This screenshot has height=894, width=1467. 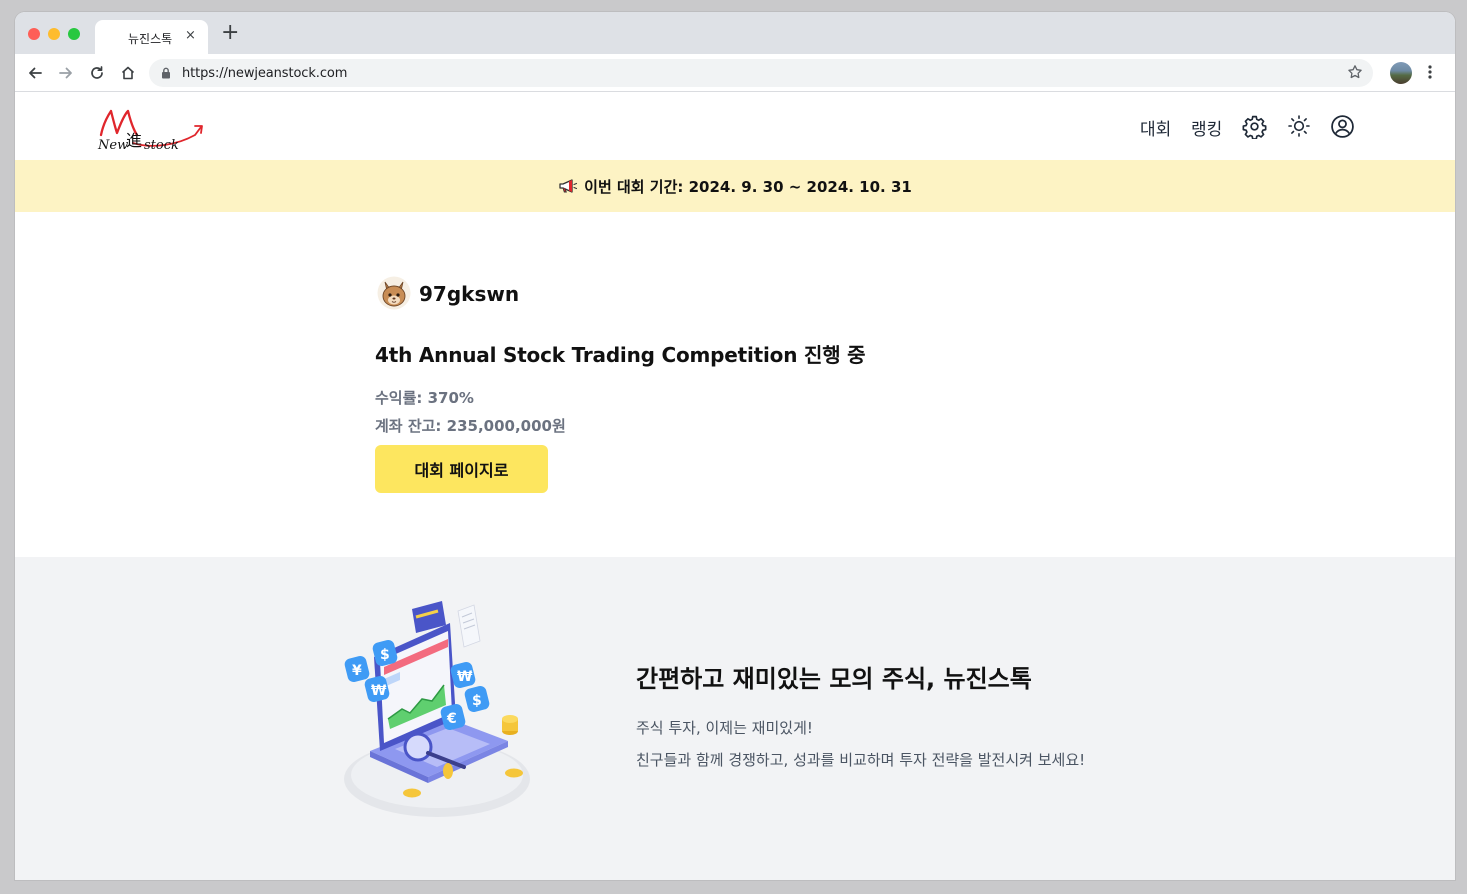 I want to click on return-rate: 수익률: 370%, so click(x=424, y=398).